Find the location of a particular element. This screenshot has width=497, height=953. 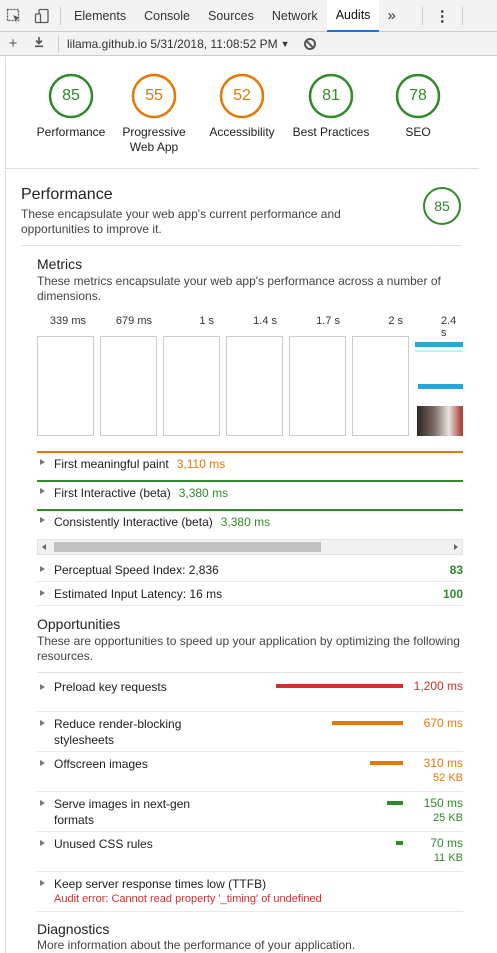

device-toolbar-icon is located at coordinates (42, 16).